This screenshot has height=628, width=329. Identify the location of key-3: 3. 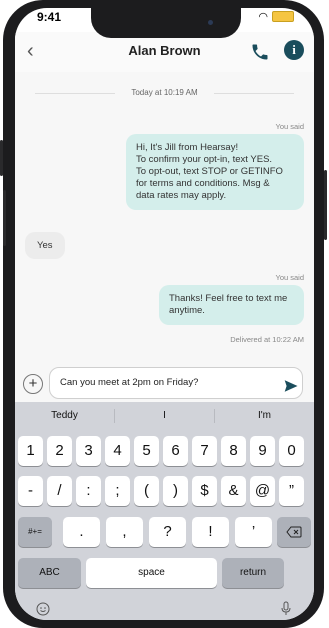
(88, 451).